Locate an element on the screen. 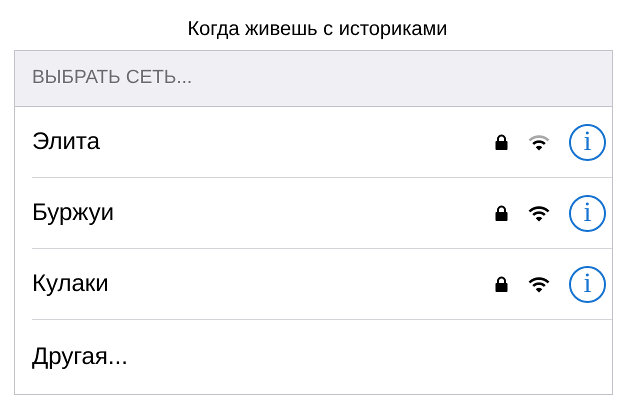 The width and height of the screenshot is (635, 411). network-name: Элита is located at coordinates (66, 142).